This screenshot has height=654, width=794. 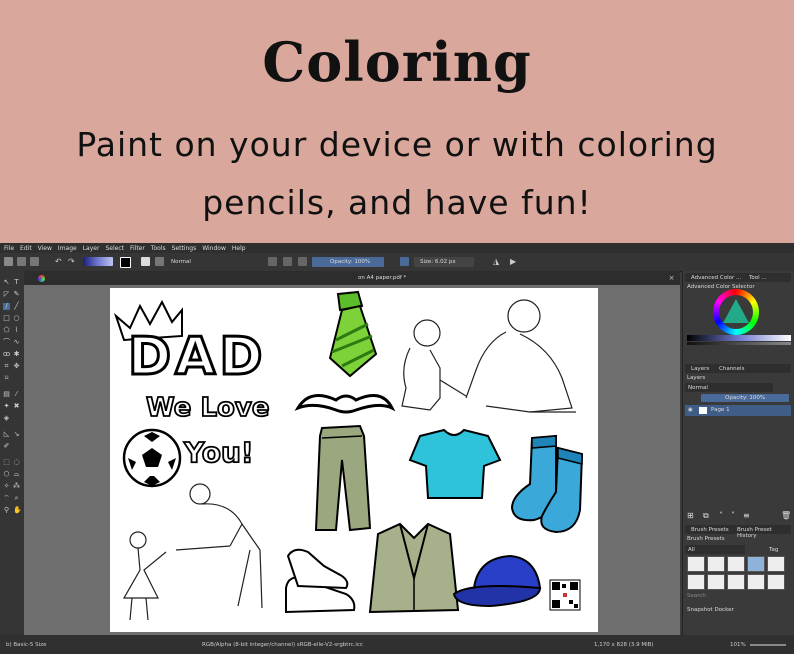 I want to click on measure-tool-icon: ↘, so click(x=16, y=434).